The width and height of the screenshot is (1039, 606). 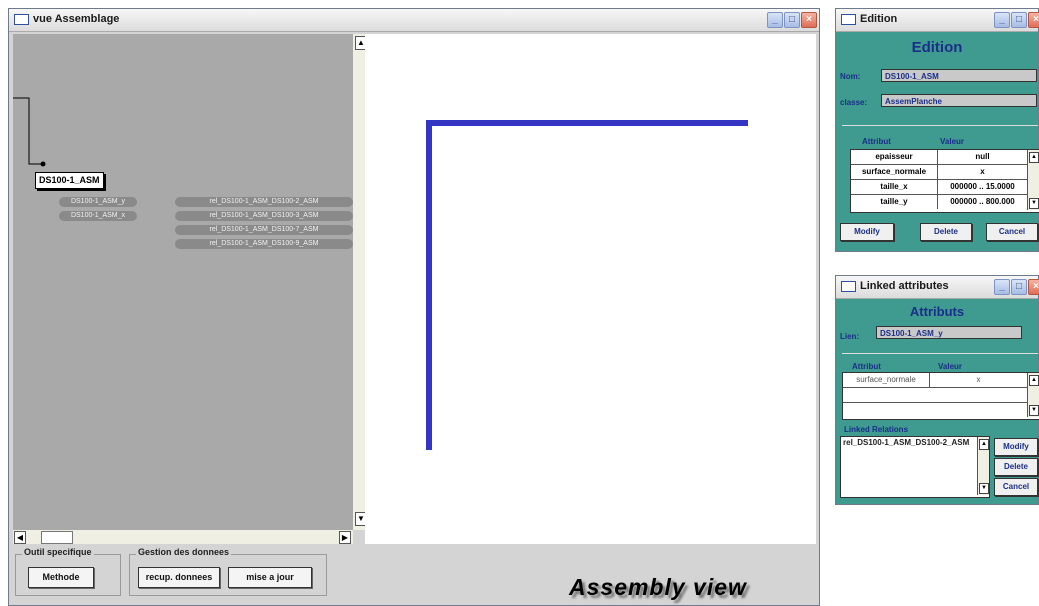 I want to click on table-row: taille_y 000000 .. 800.000, so click(x=939, y=202).